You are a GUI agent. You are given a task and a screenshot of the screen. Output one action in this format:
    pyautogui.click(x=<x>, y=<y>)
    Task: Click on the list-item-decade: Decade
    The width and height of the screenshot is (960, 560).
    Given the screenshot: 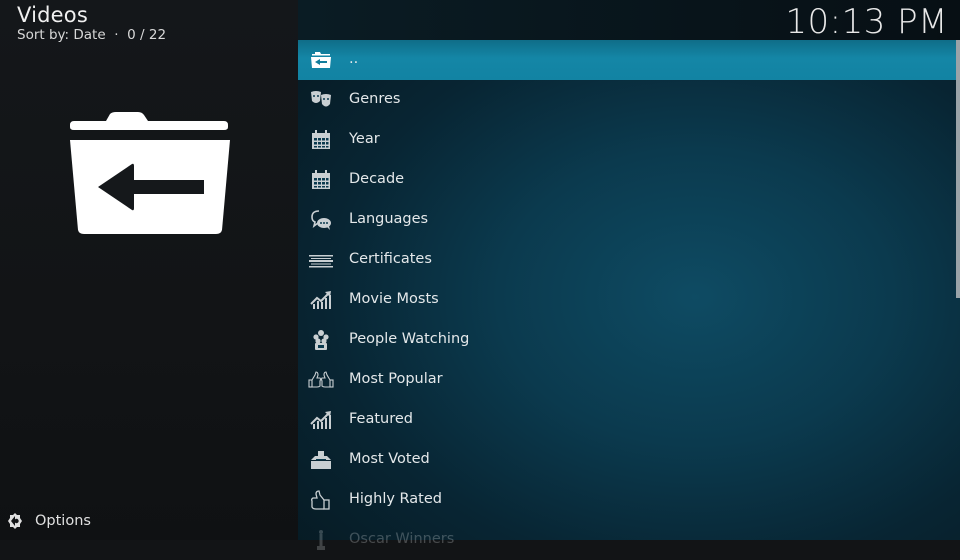 What is the action you would take?
    pyautogui.click(x=627, y=180)
    